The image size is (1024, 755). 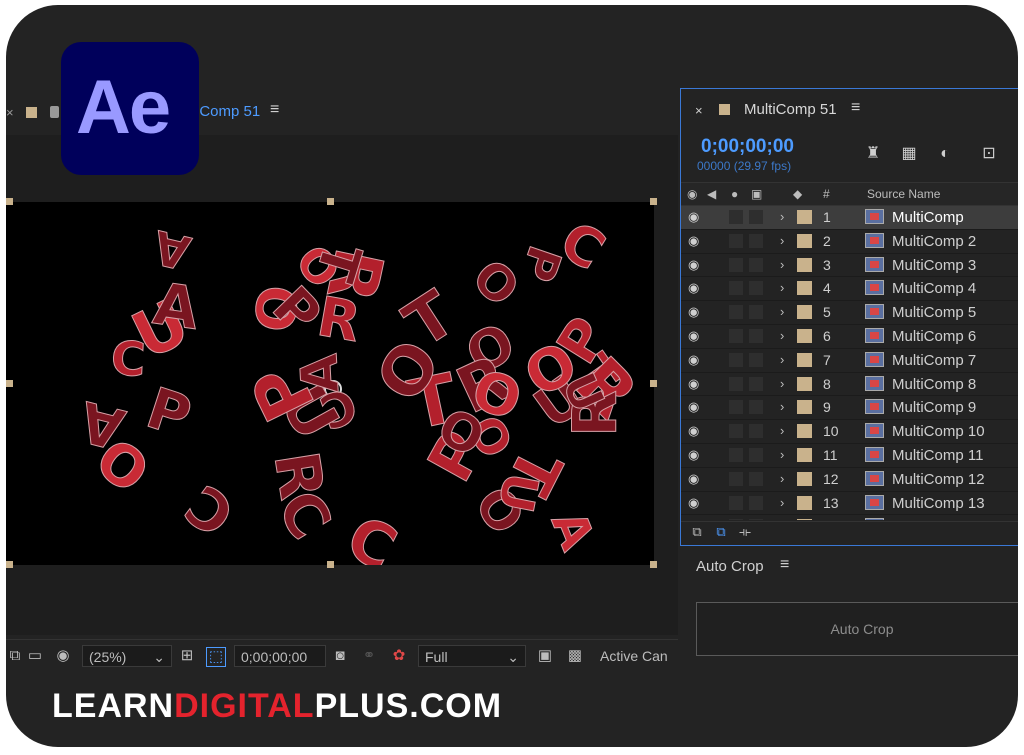 What do you see at coordinates (545, 656) in the screenshot?
I see `fast-preview-icon: ▣` at bounding box center [545, 656].